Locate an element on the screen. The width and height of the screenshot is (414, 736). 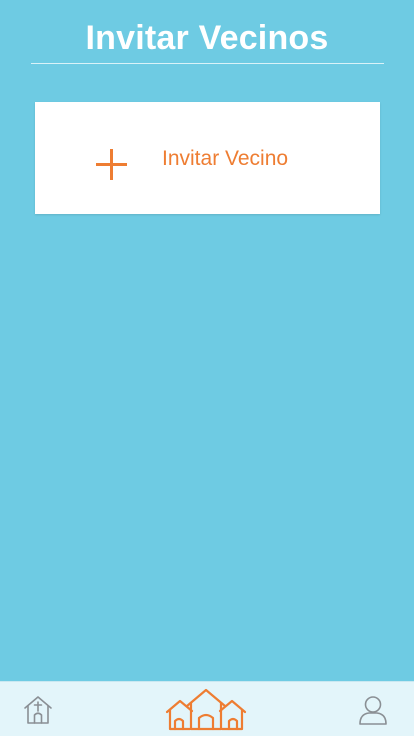
tab-bar is located at coordinates (207, 708).